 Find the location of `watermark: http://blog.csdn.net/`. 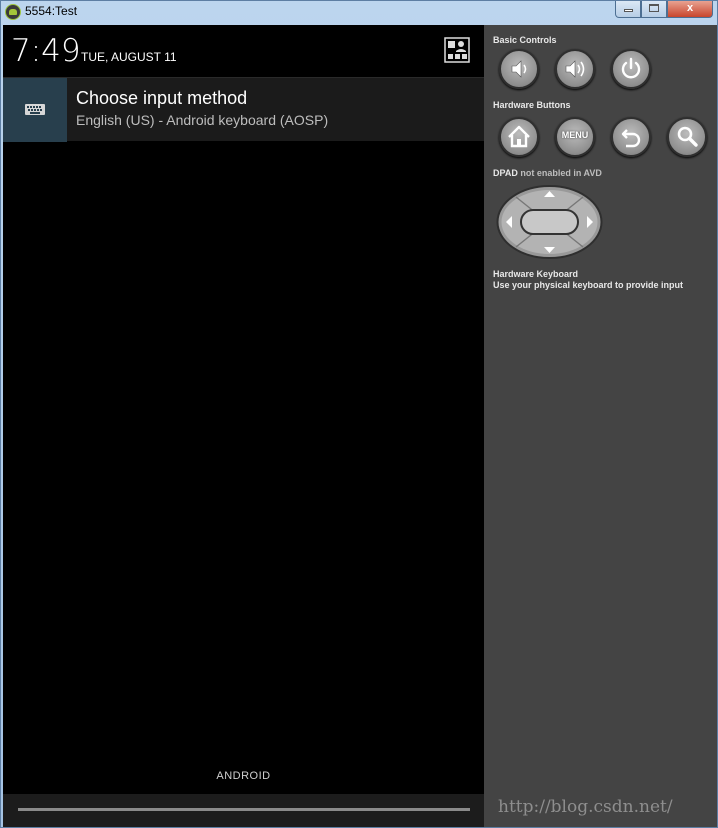

watermark: http://blog.csdn.net/ is located at coordinates (585, 807).